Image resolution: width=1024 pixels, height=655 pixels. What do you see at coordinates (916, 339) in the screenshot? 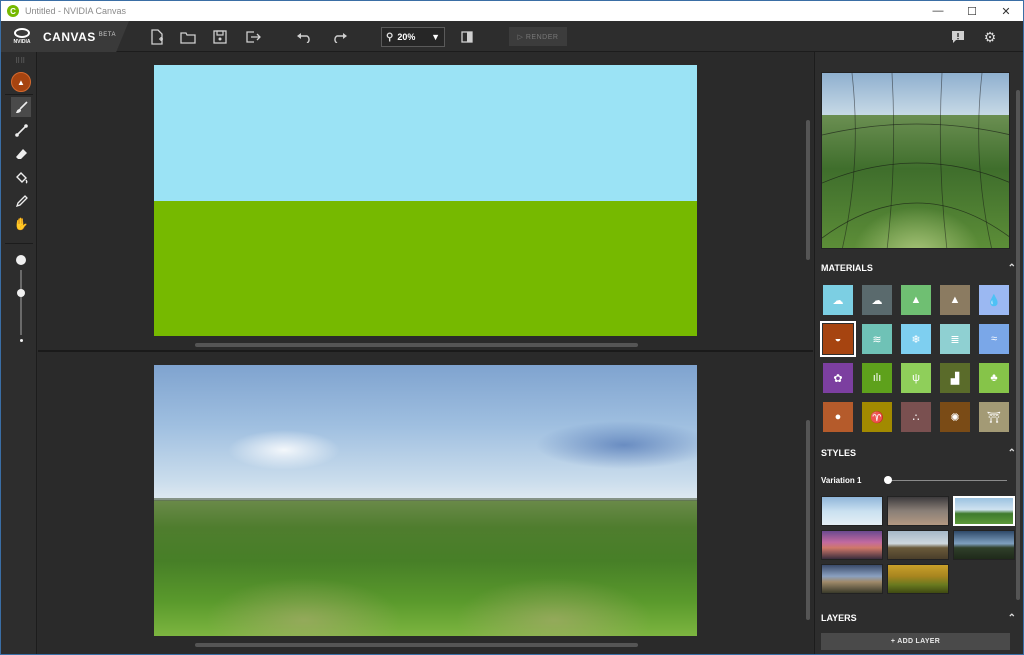
I see `material-swatch: ❄` at bounding box center [916, 339].